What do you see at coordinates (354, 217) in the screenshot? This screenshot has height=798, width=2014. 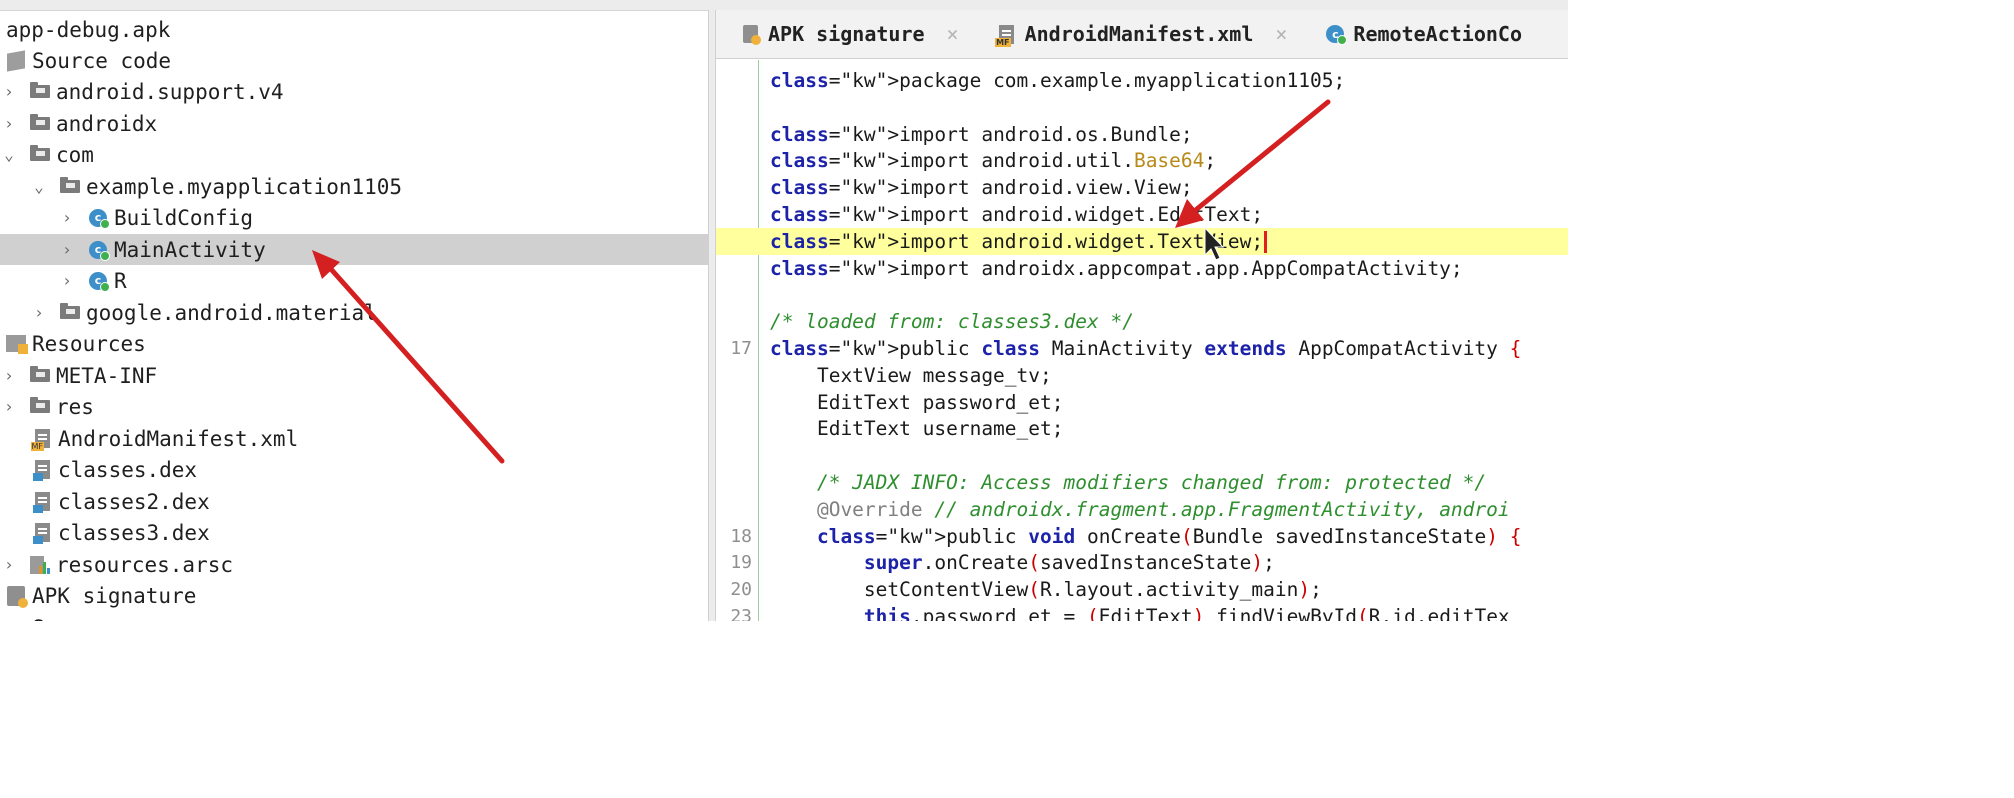 I see `tree-item-buildconfig: › c BuildConfig` at bounding box center [354, 217].